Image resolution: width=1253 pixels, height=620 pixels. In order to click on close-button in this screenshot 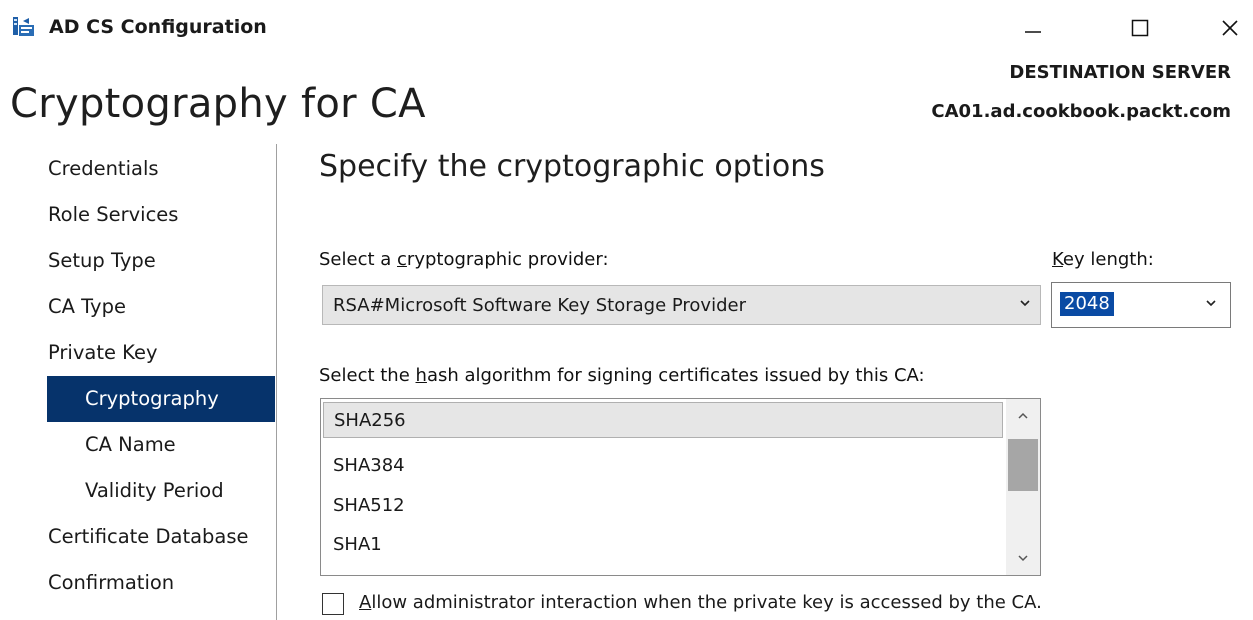, I will do `click(1230, 28)`.